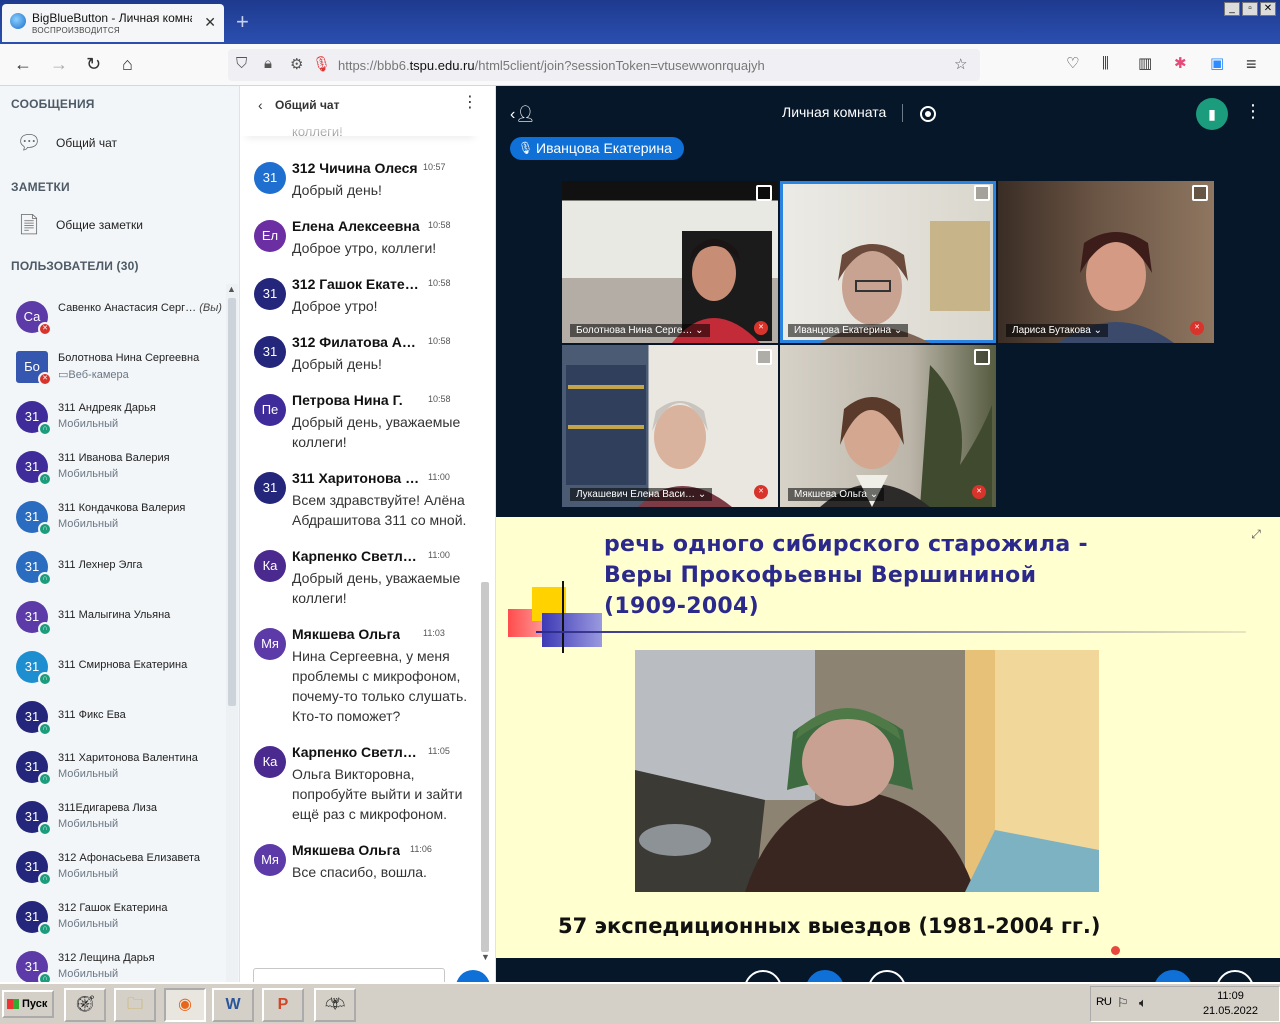 This screenshot has height=1024, width=1280. I want to click on clock: 11:09 21.05.2022, so click(1230, 1004).